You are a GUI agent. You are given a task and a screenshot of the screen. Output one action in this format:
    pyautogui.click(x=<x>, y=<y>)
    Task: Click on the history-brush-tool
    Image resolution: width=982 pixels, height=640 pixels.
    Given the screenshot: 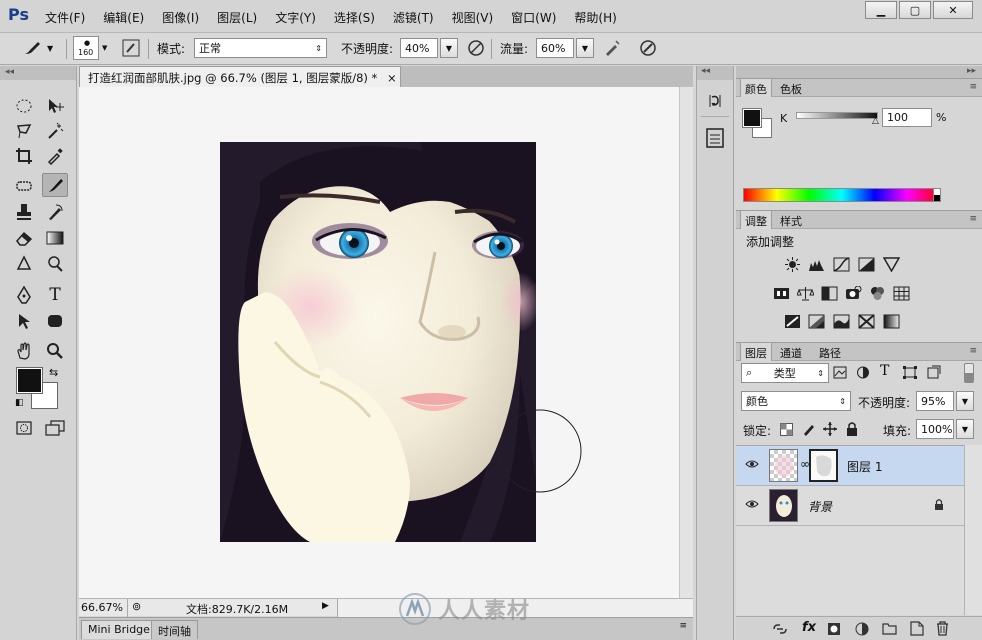 What is the action you would take?
    pyautogui.click(x=55, y=212)
    